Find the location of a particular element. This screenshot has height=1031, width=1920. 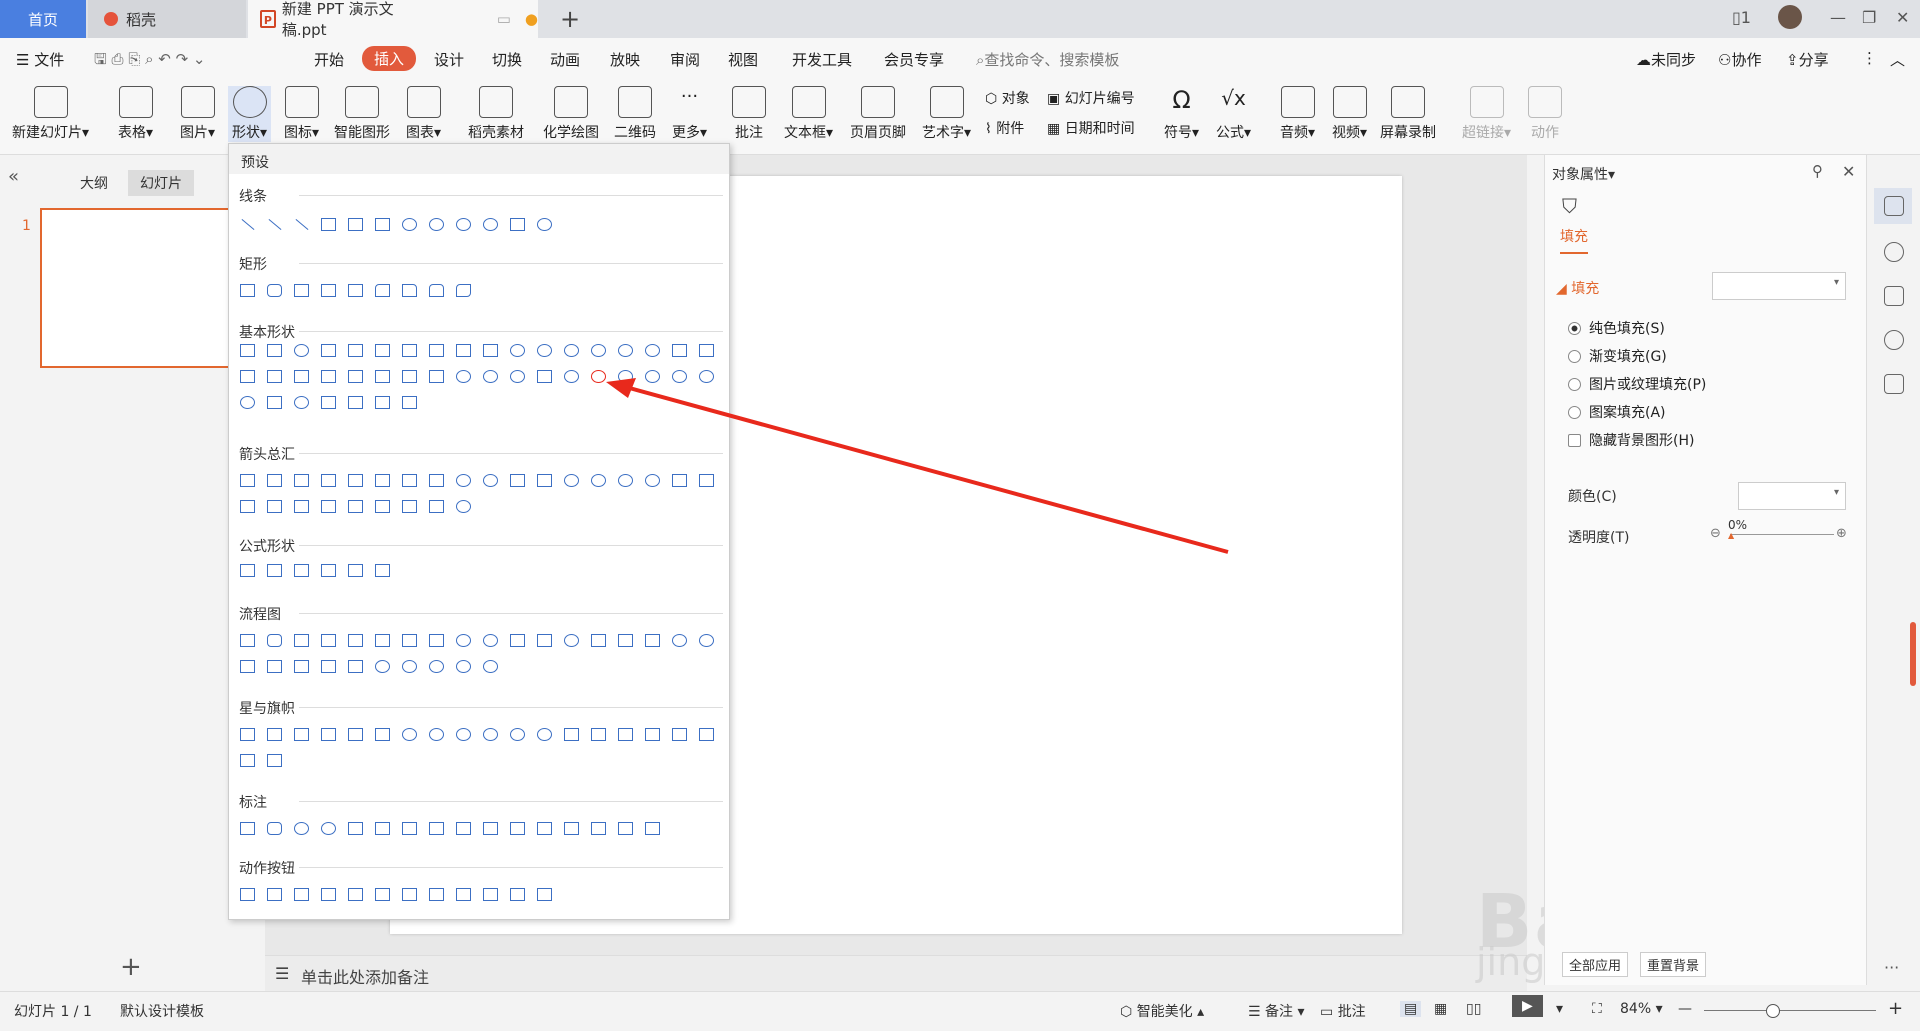

shape-bevel is located at coordinates (436, 376).